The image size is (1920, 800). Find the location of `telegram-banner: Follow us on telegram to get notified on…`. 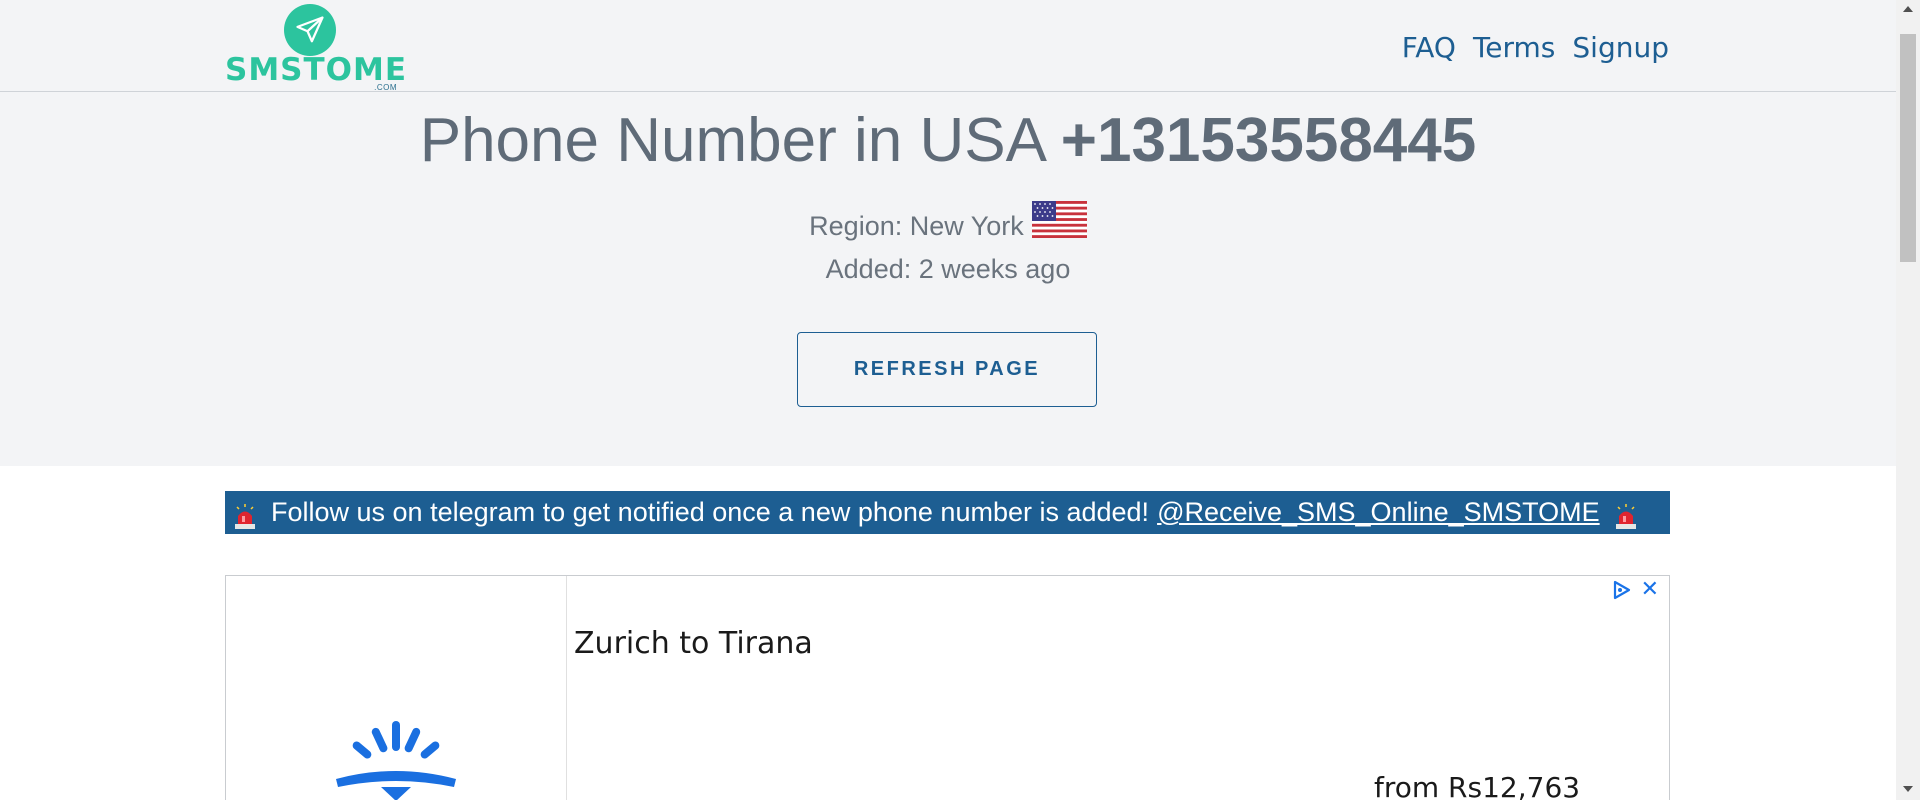

telegram-banner: Follow us on telegram to get notified on… is located at coordinates (947, 512).